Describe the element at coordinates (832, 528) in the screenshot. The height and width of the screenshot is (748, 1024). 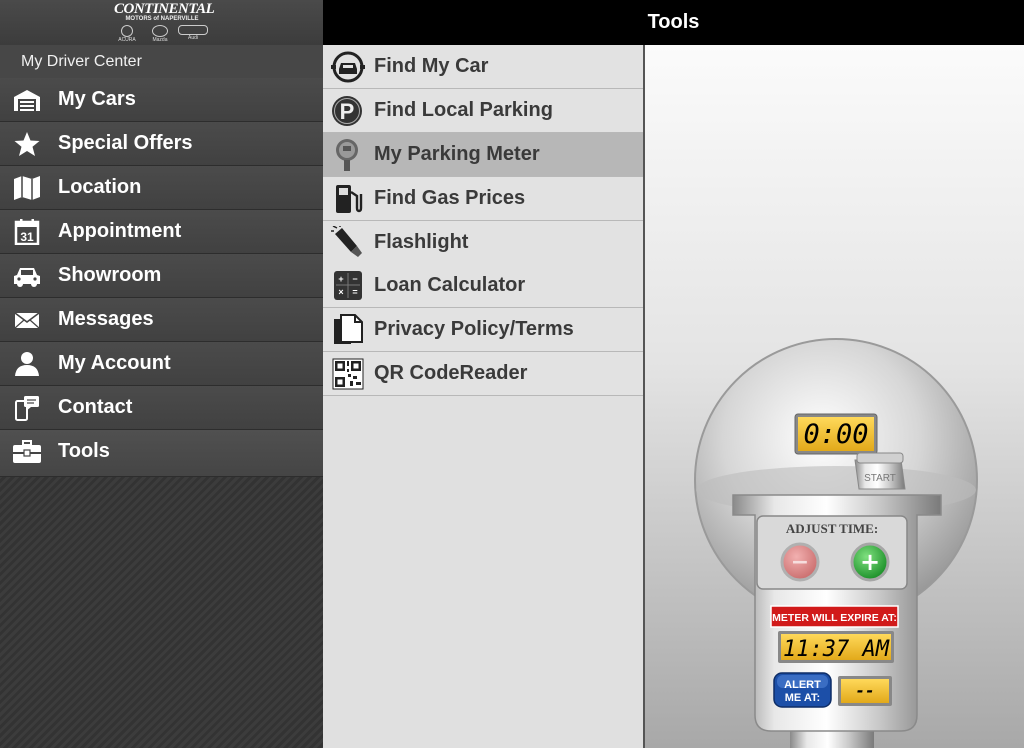
I see `adjust-time-label: ADJUST TIME:` at that location.